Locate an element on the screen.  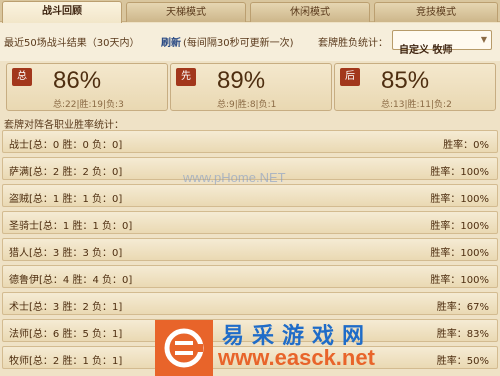
chevron-down-icon: ▼ is located at coordinates (483, 39).